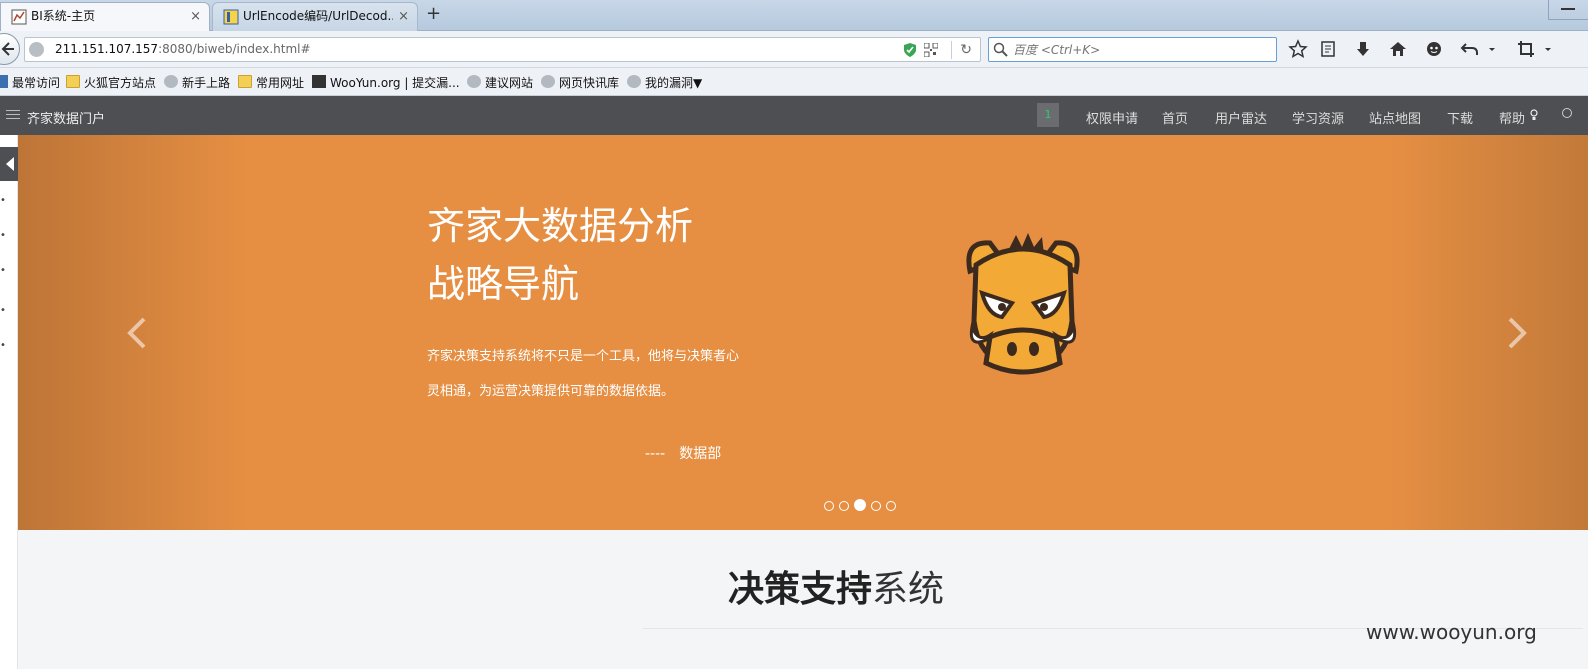 Image resolution: width=1588 pixels, height=669 pixels. I want to click on chevron-left-icon, so click(10, 164).